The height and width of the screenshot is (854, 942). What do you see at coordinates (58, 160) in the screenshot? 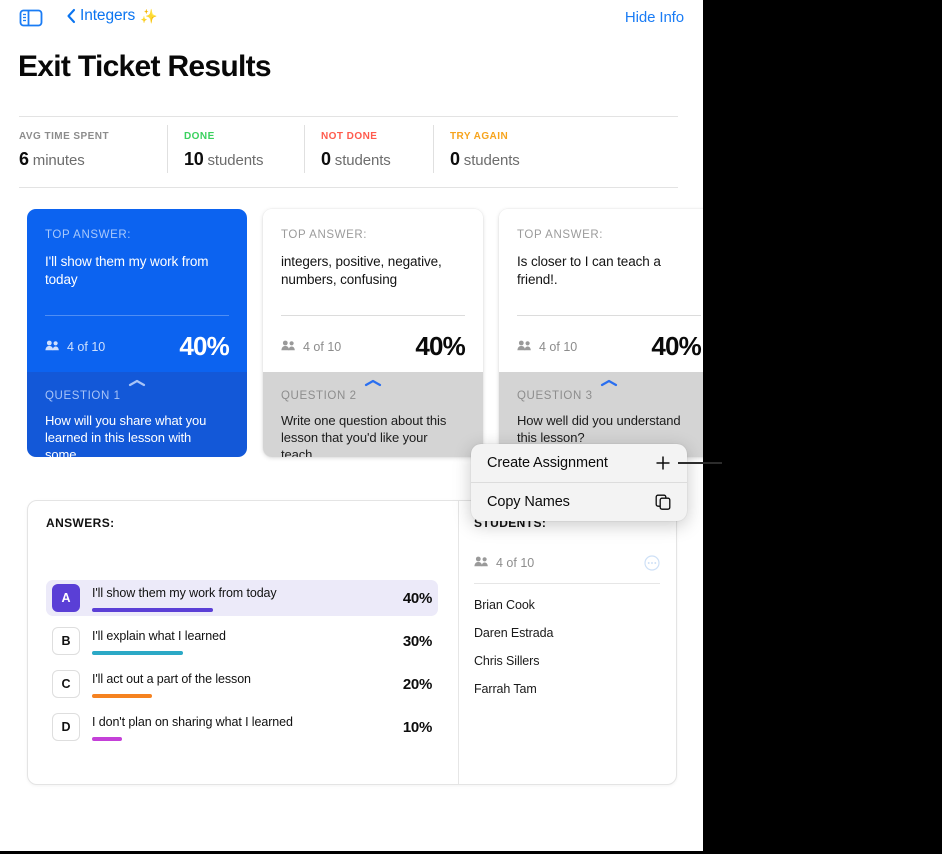
I see `stat-unit: minutes` at bounding box center [58, 160].